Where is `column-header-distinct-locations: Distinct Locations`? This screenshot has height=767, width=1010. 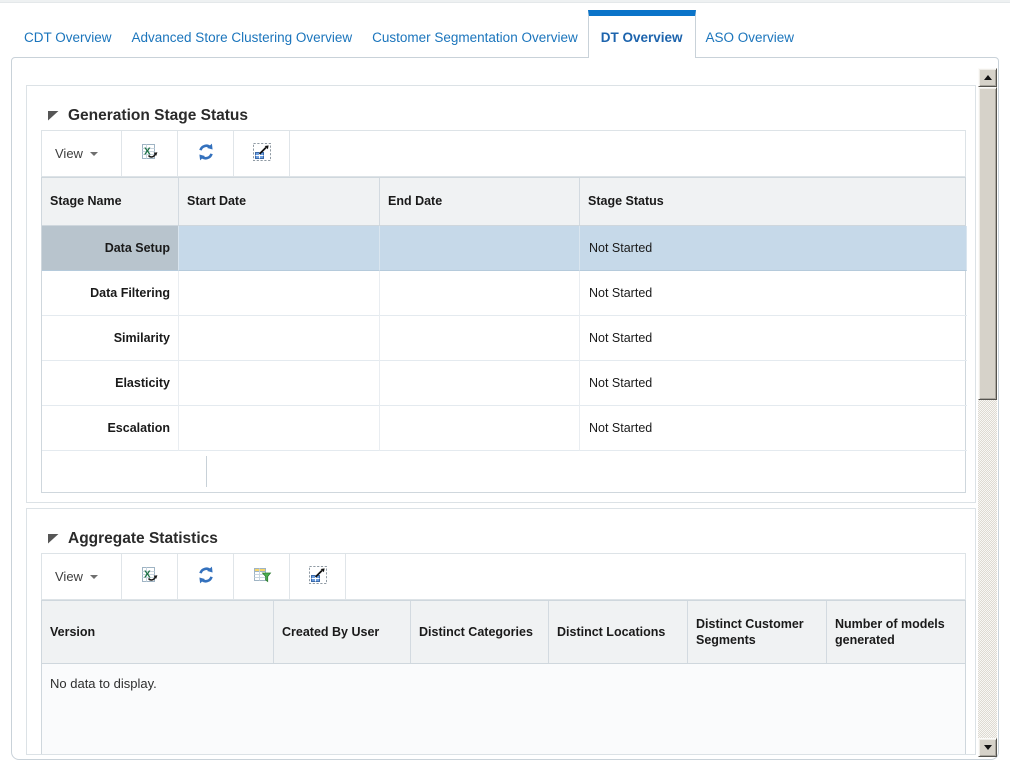
column-header-distinct-locations: Distinct Locations is located at coordinates (618, 632).